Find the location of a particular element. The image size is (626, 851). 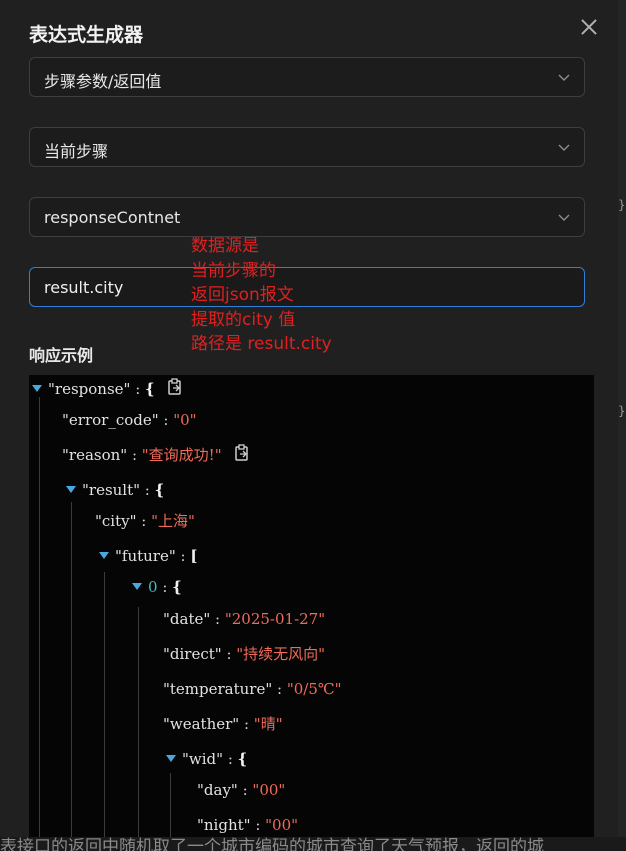

annotation-line: 提取的city 值 is located at coordinates (243, 319).